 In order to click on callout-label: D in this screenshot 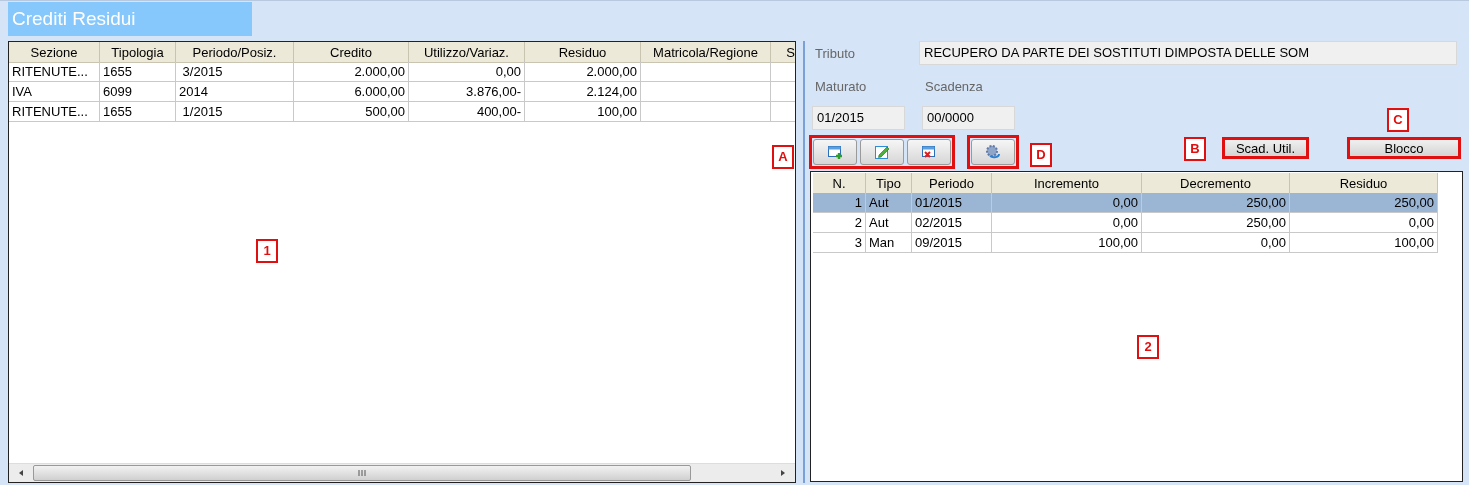, I will do `click(1041, 155)`.